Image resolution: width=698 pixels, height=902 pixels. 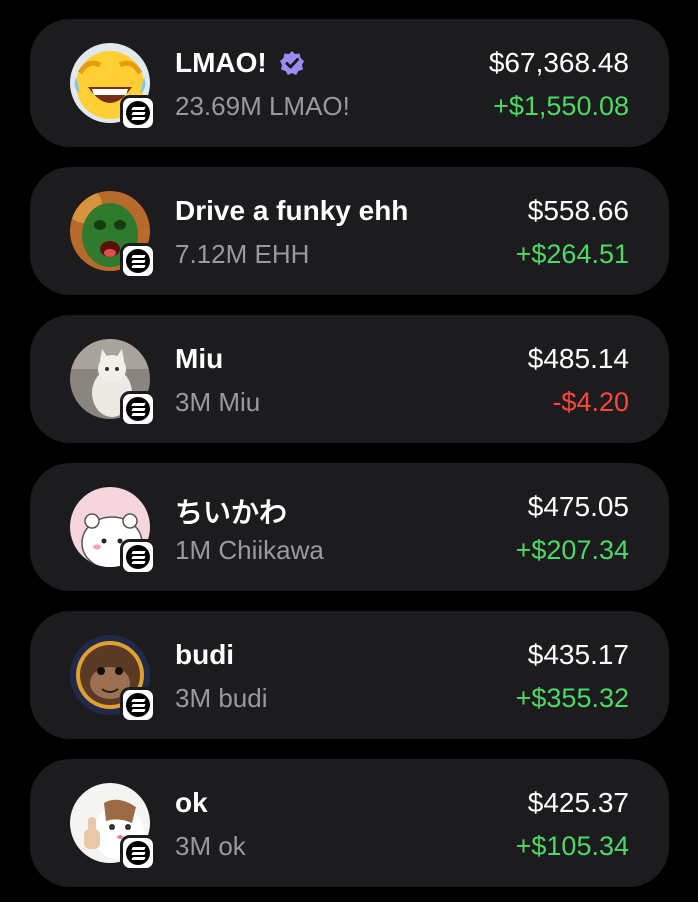 What do you see at coordinates (572, 698) in the screenshot?
I see `token-change: +$355.32` at bounding box center [572, 698].